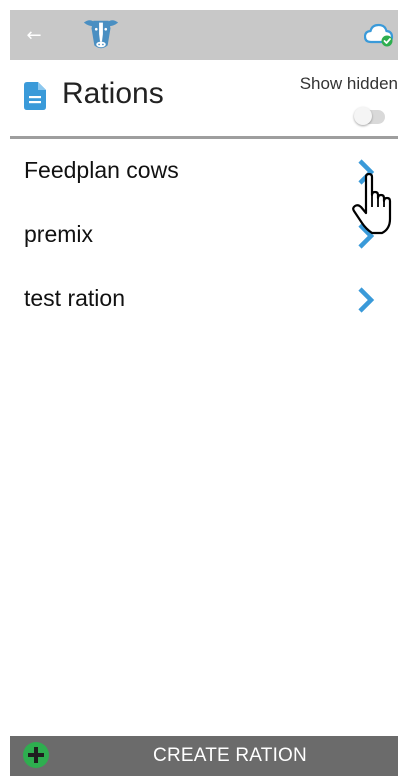 The image size is (398, 776). Describe the element at coordinates (204, 172) in the screenshot. I see `list-item-feedplan-cows: Feedplan cows` at that location.